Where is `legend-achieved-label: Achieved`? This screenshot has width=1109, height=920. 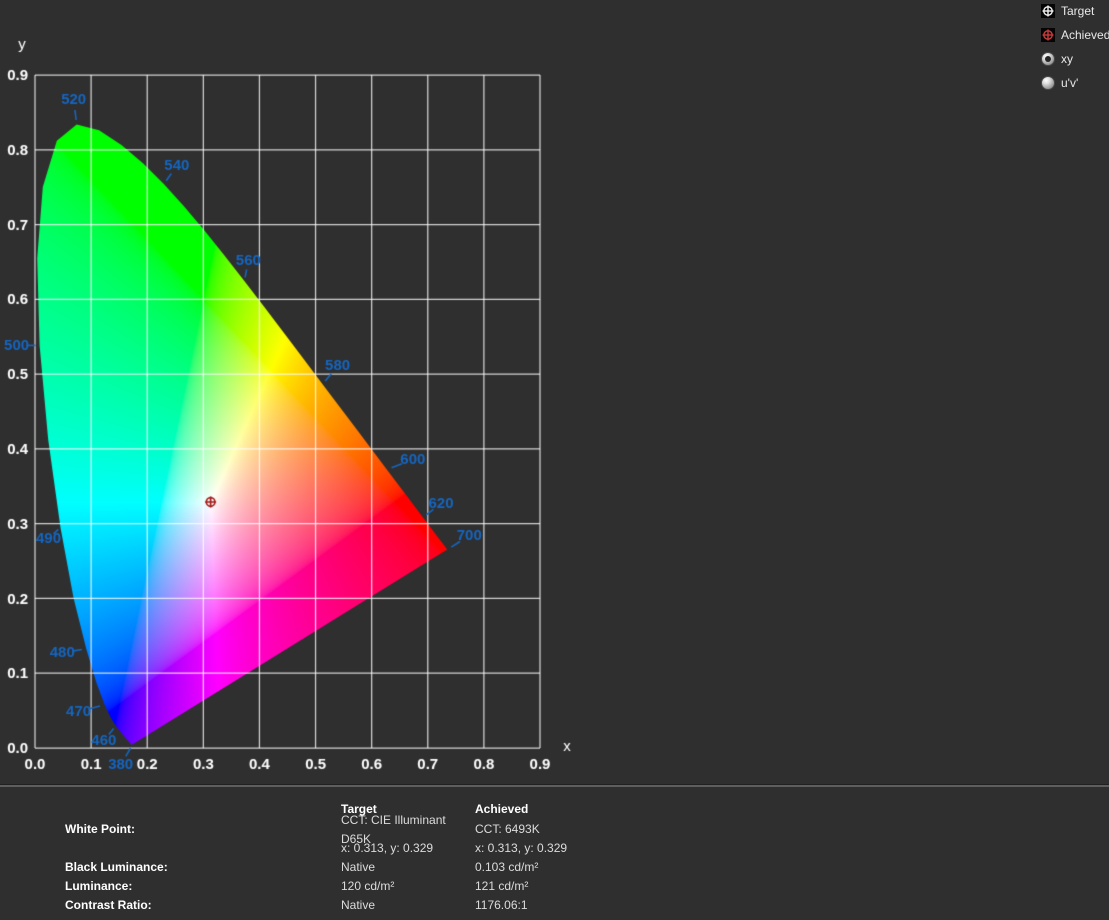 legend-achieved-label: Achieved is located at coordinates (1085, 35).